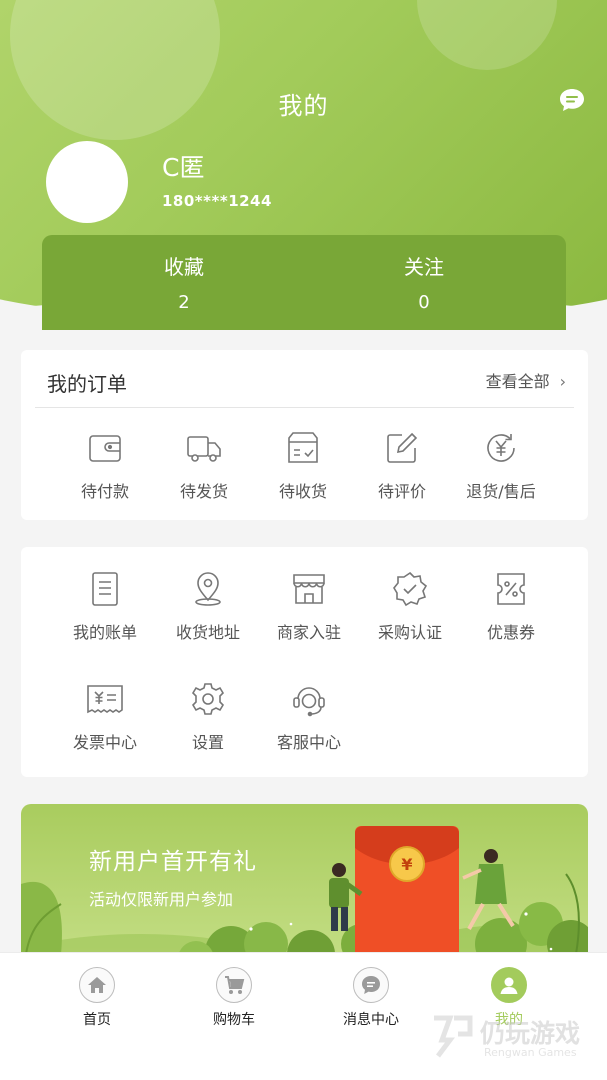 The width and height of the screenshot is (607, 1080). Describe the element at coordinates (453, 1036) in the screenshot. I see `watermark-logo-icon` at that location.